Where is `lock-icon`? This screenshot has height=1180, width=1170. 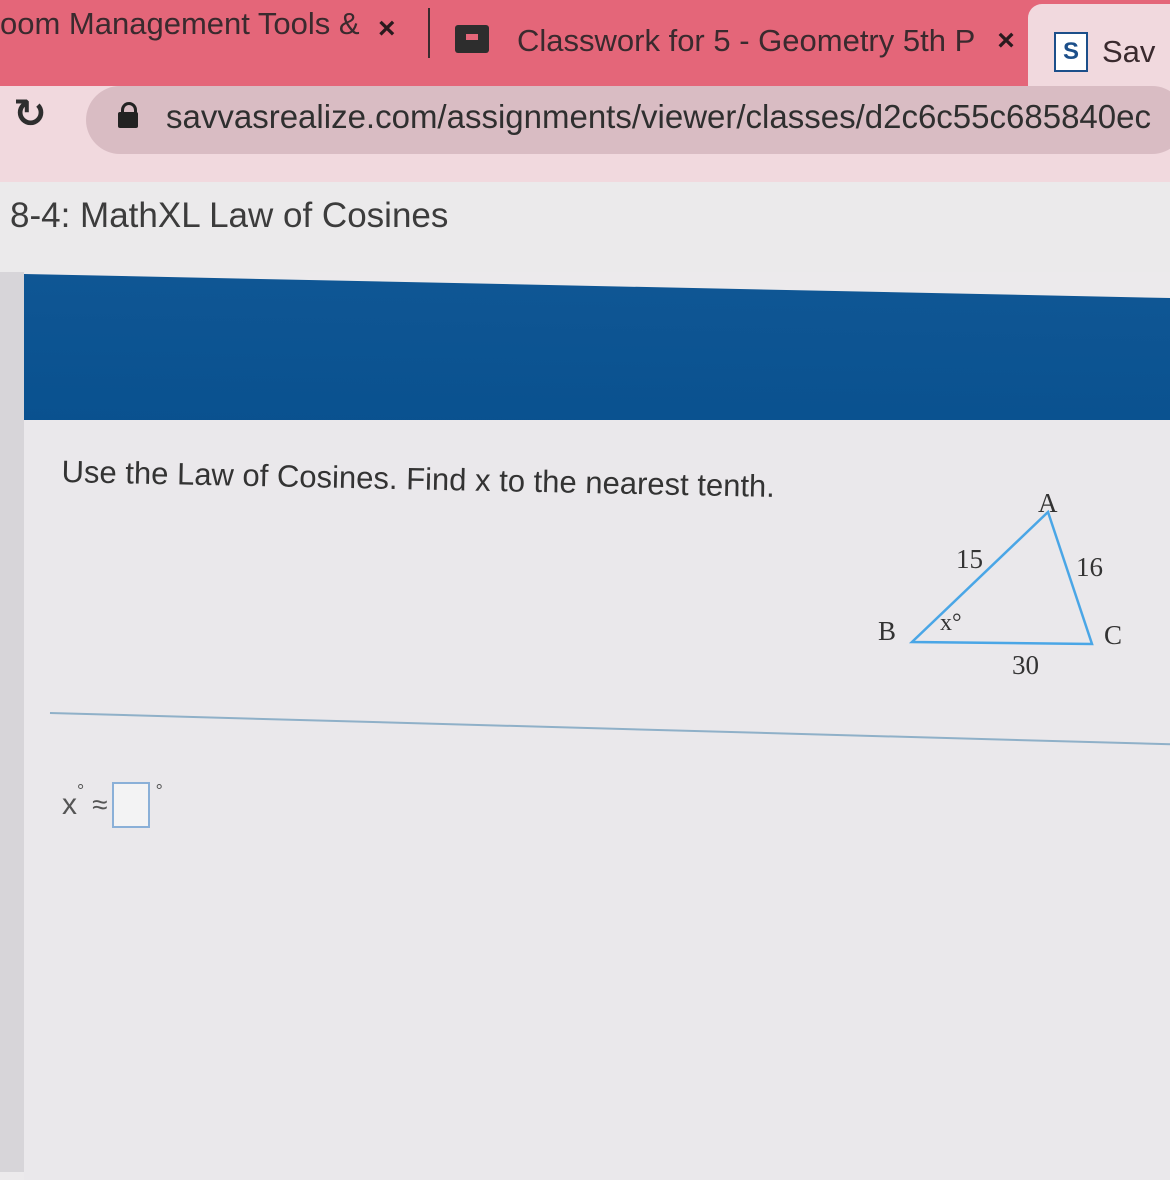
lock-icon is located at coordinates (128, 115).